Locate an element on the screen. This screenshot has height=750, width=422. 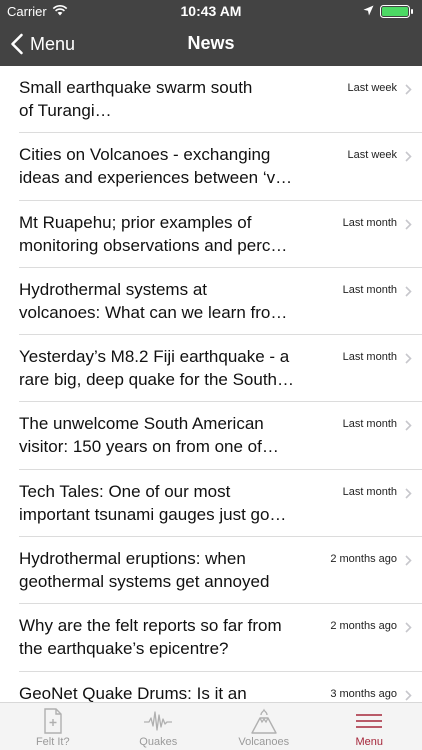
tab-felt-it: Felt It? is located at coordinates (53, 726).